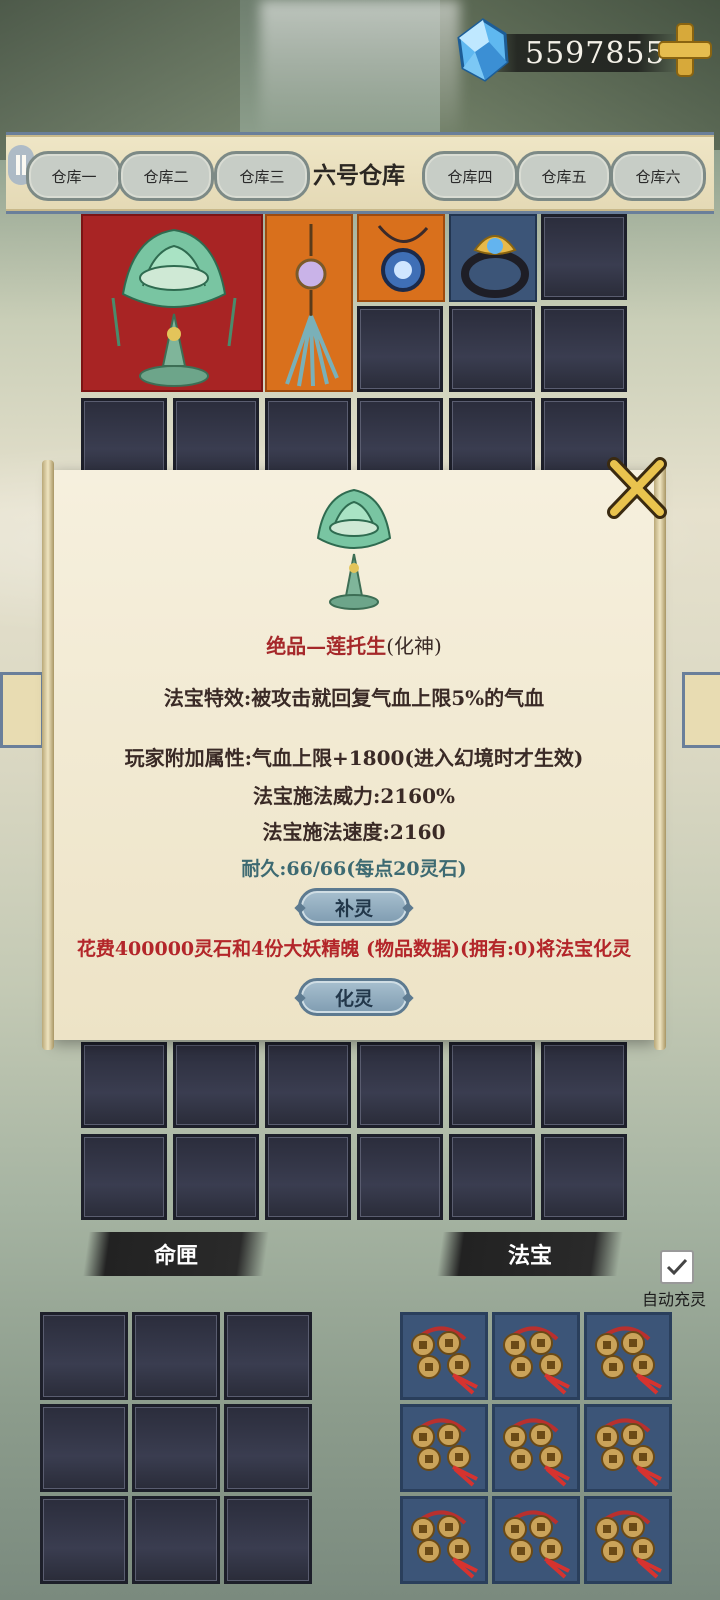  I want to click on auto-refill-label: 自动充灵, so click(674, 1299).